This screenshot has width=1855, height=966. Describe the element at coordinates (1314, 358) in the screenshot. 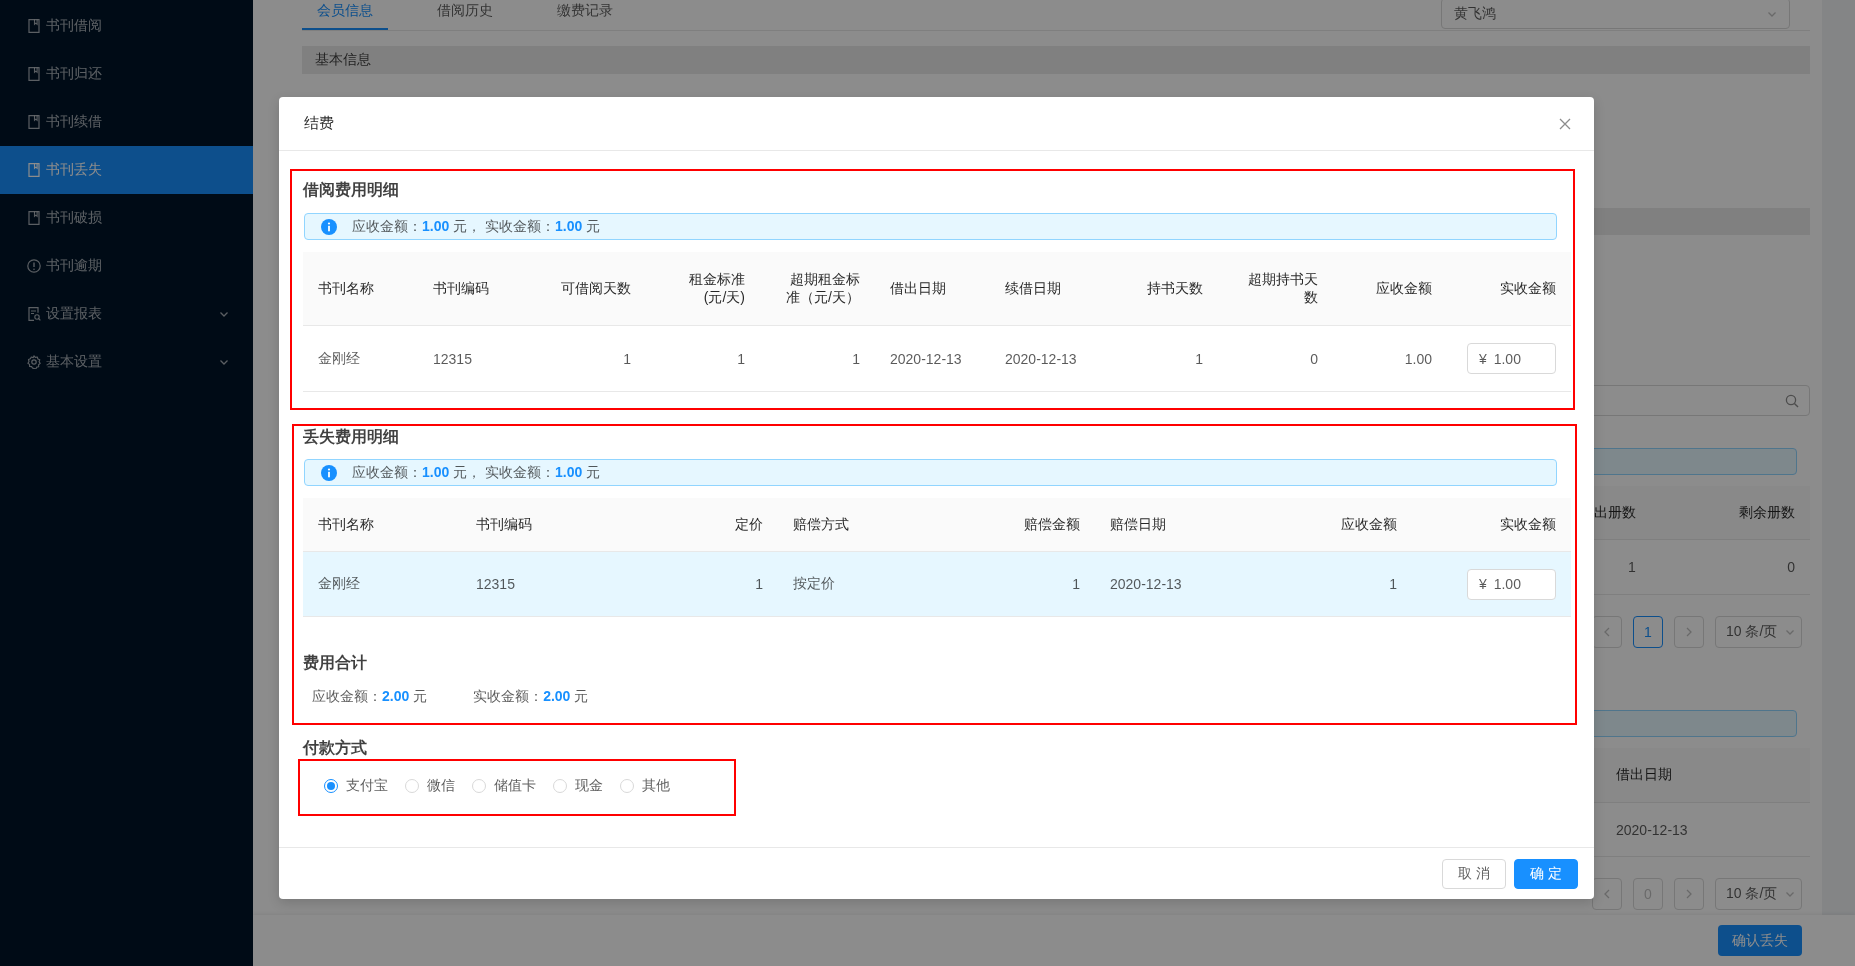

I see `table-cell: 0` at that location.